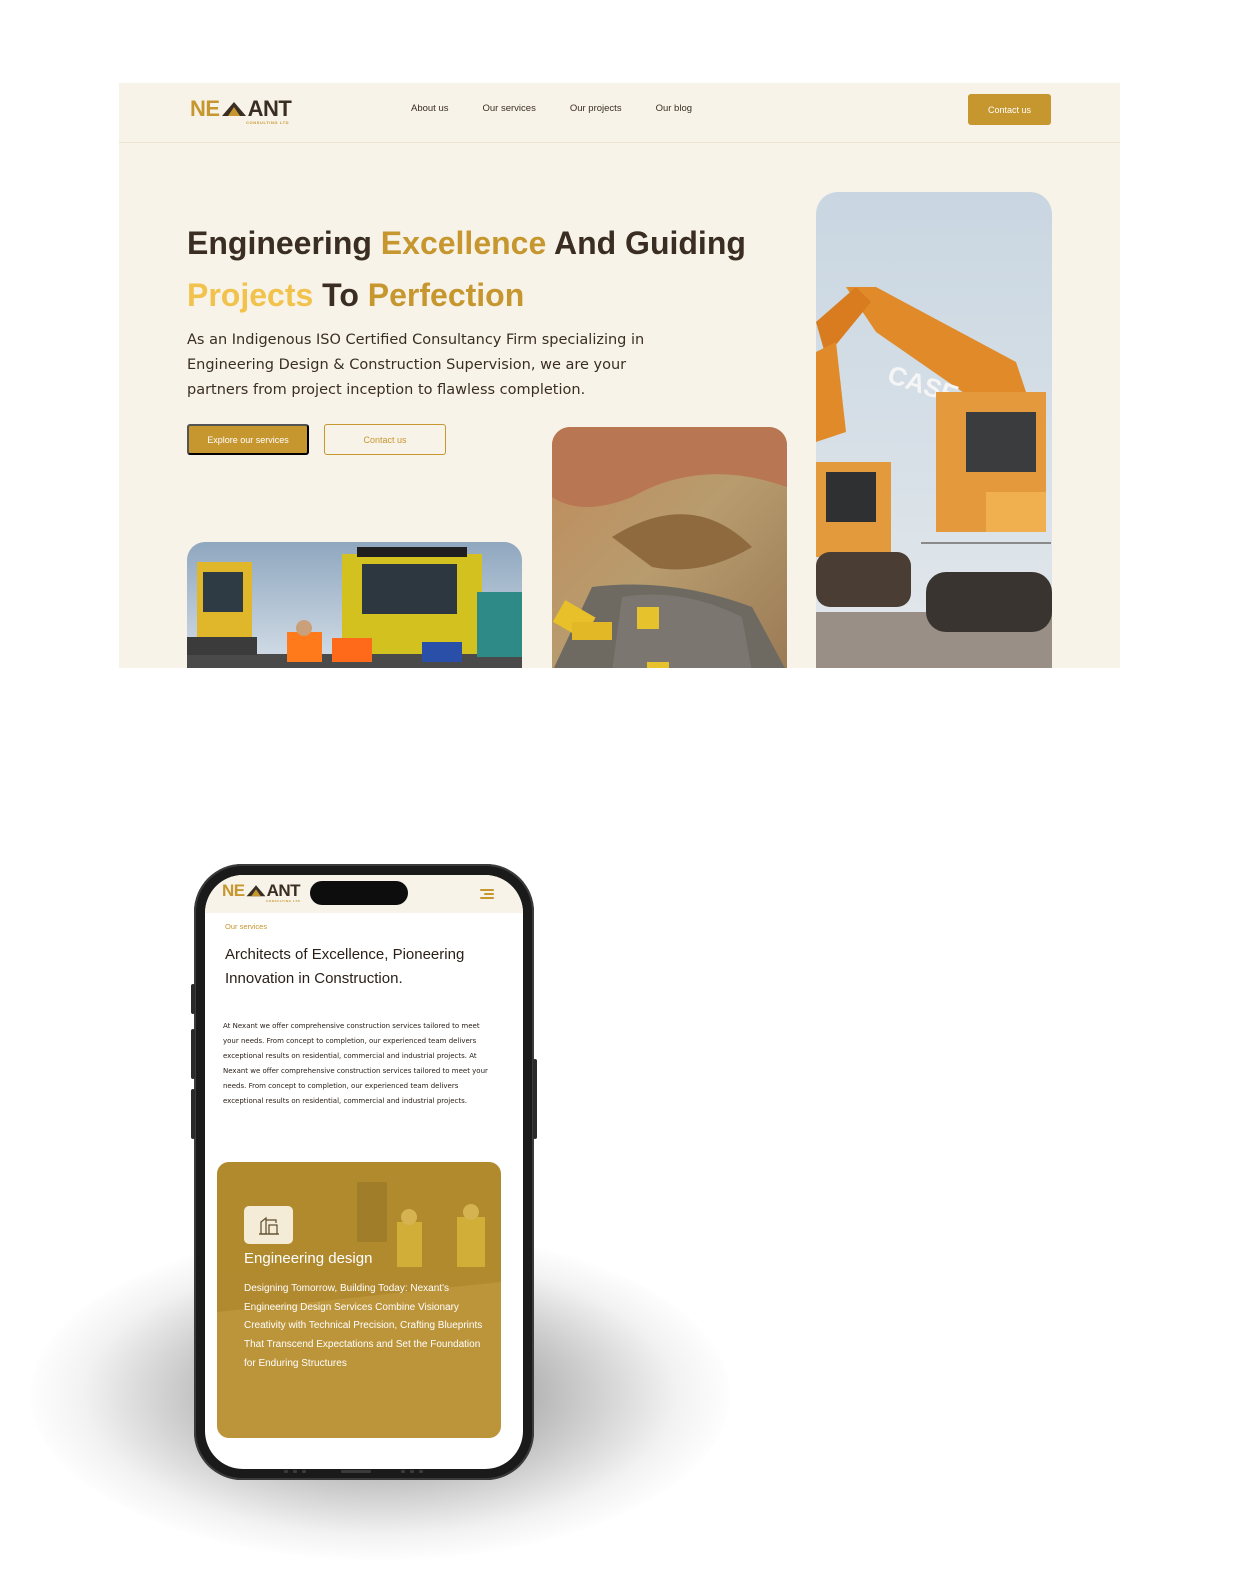 The width and height of the screenshot is (1250, 1585). Describe the element at coordinates (649, 243) in the screenshot. I see `hero-title-word: And Guiding` at that location.